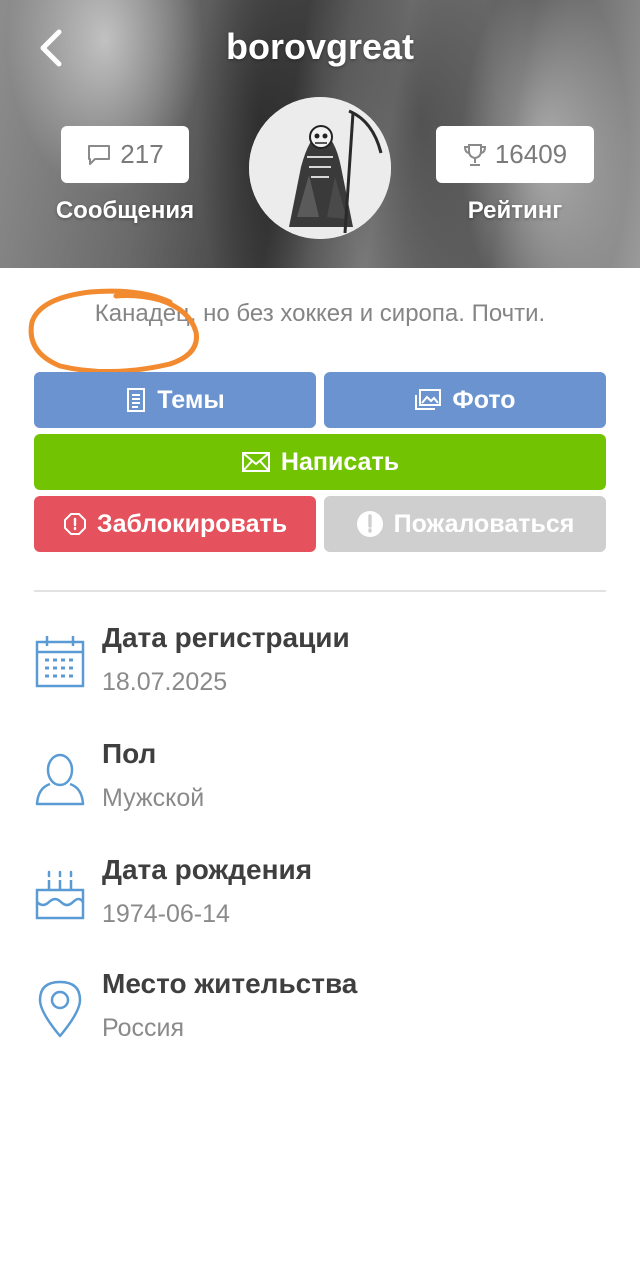 This screenshot has width=640, height=1275. What do you see at coordinates (320, 899) in the screenshot?
I see `info-birth-date: Дата рождения 1974-06-14` at bounding box center [320, 899].